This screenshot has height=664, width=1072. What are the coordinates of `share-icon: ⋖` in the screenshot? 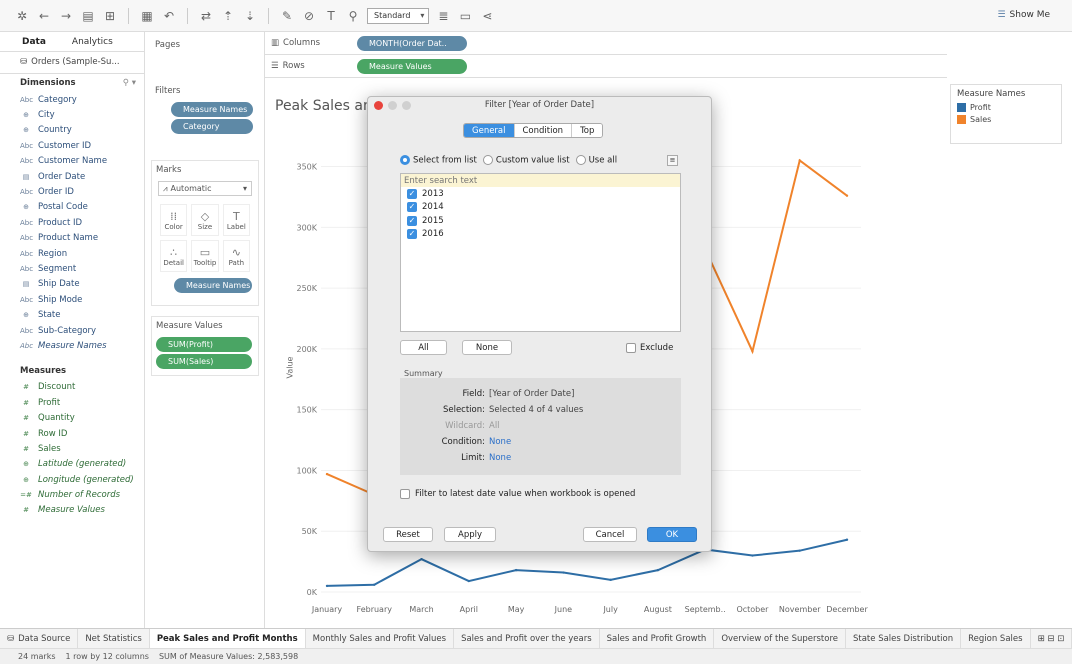 It's located at (487, 16).